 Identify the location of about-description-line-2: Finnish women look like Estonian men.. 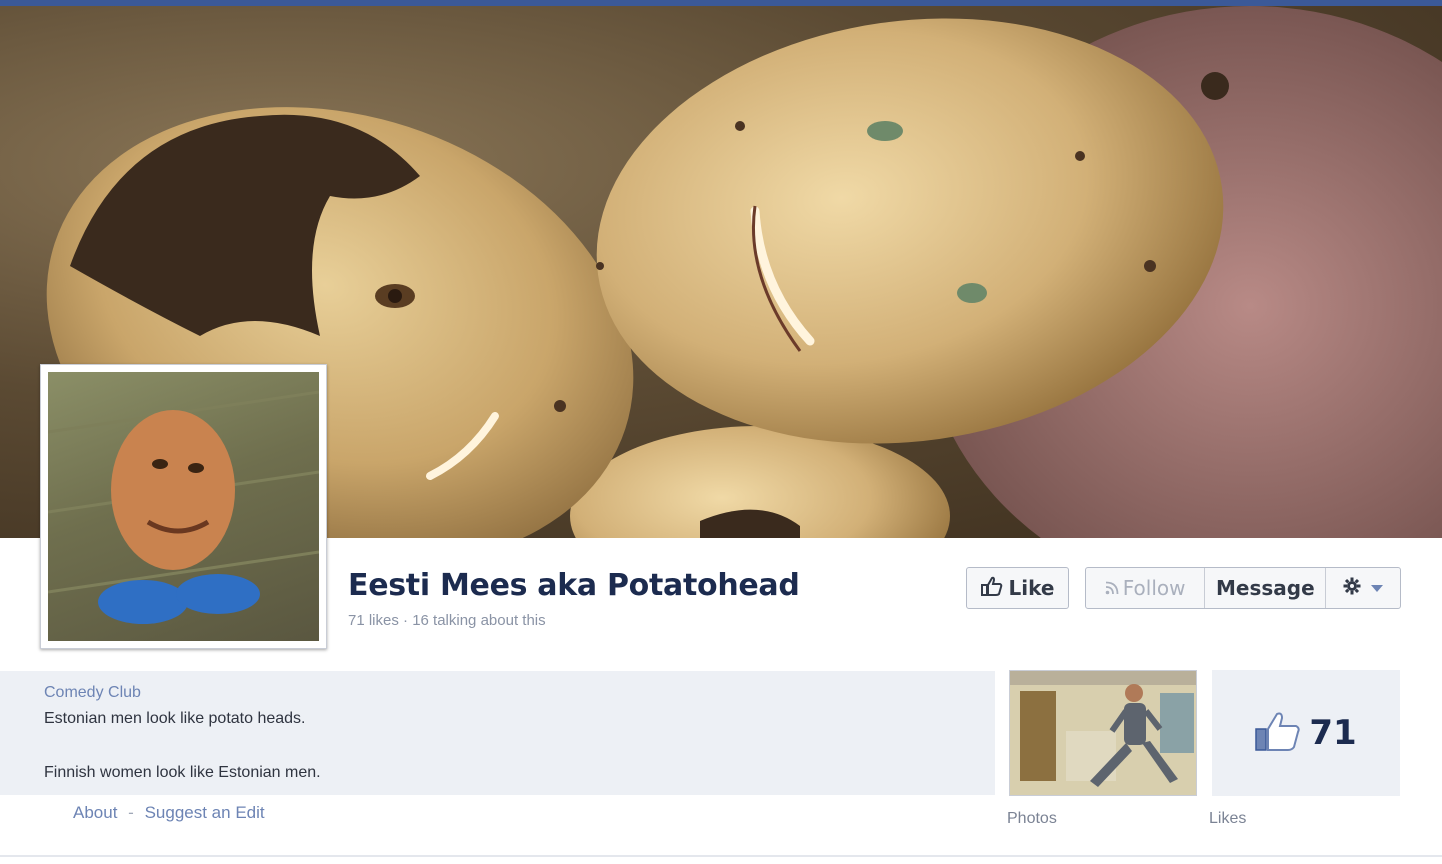
(182, 772).